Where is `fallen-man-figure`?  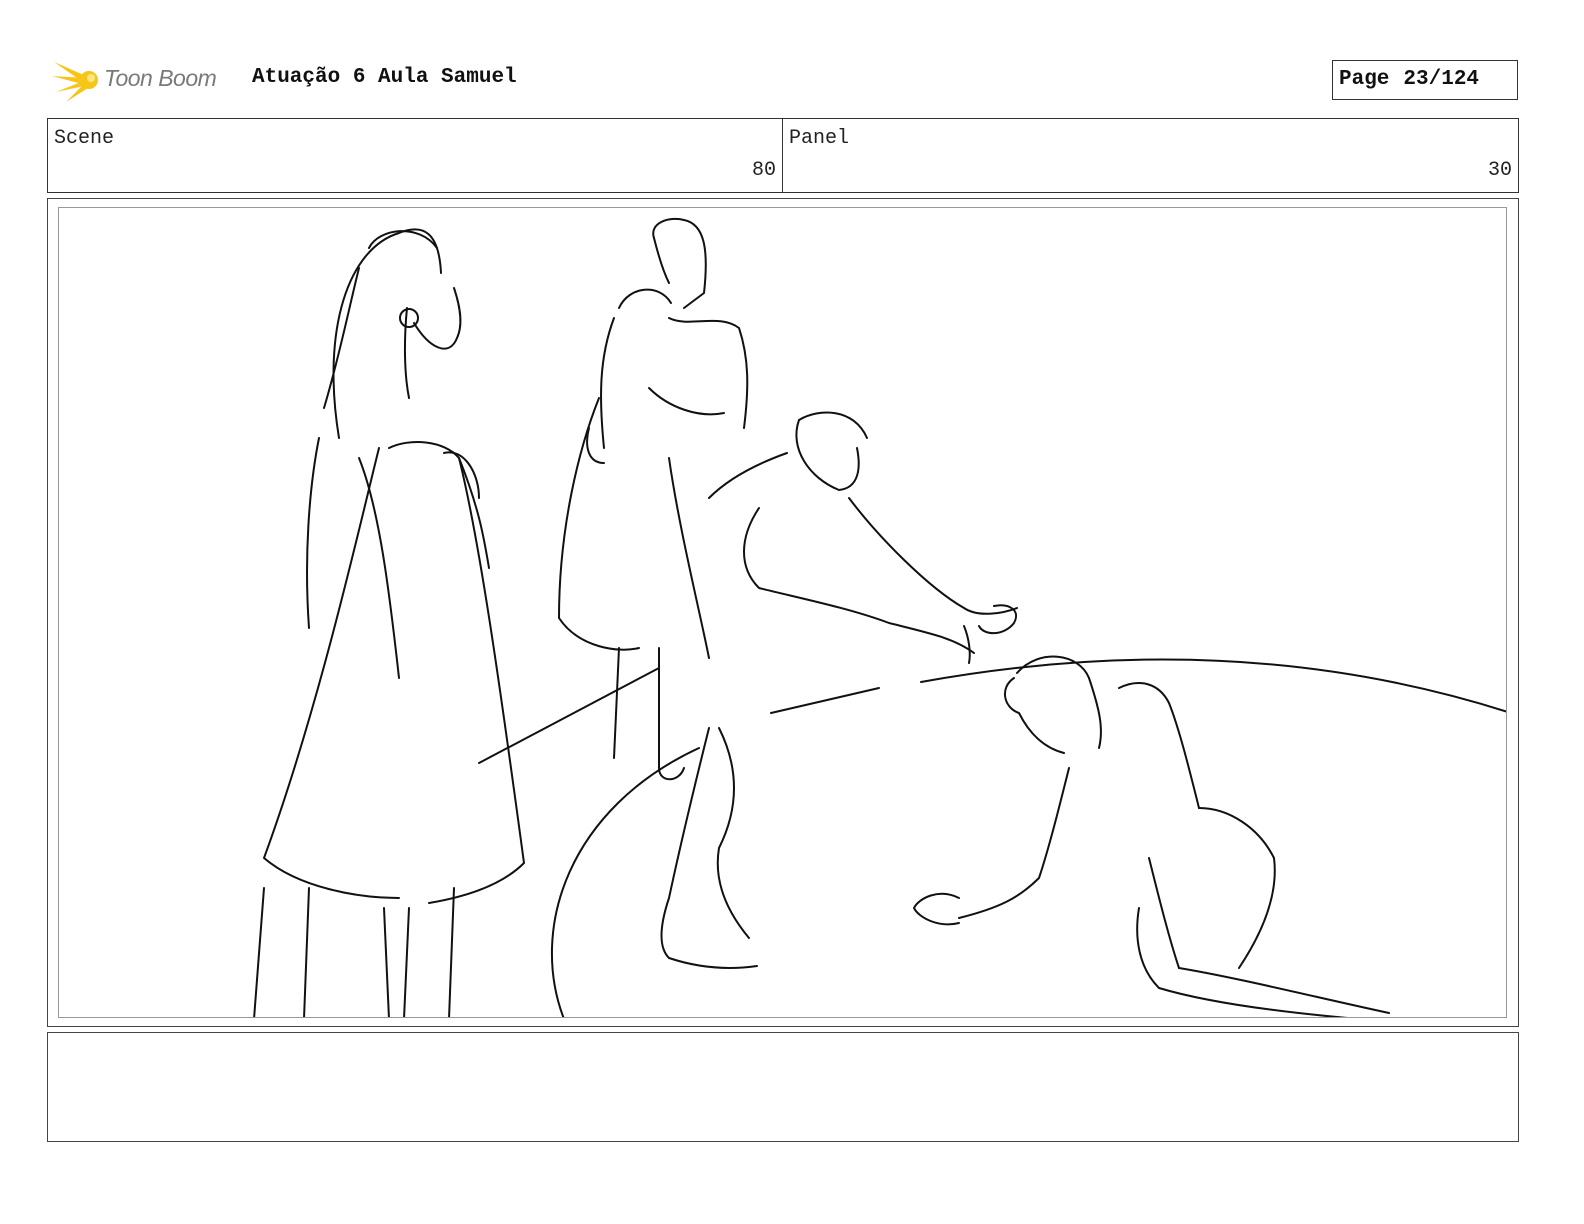
fallen-man-figure is located at coordinates (1151, 836).